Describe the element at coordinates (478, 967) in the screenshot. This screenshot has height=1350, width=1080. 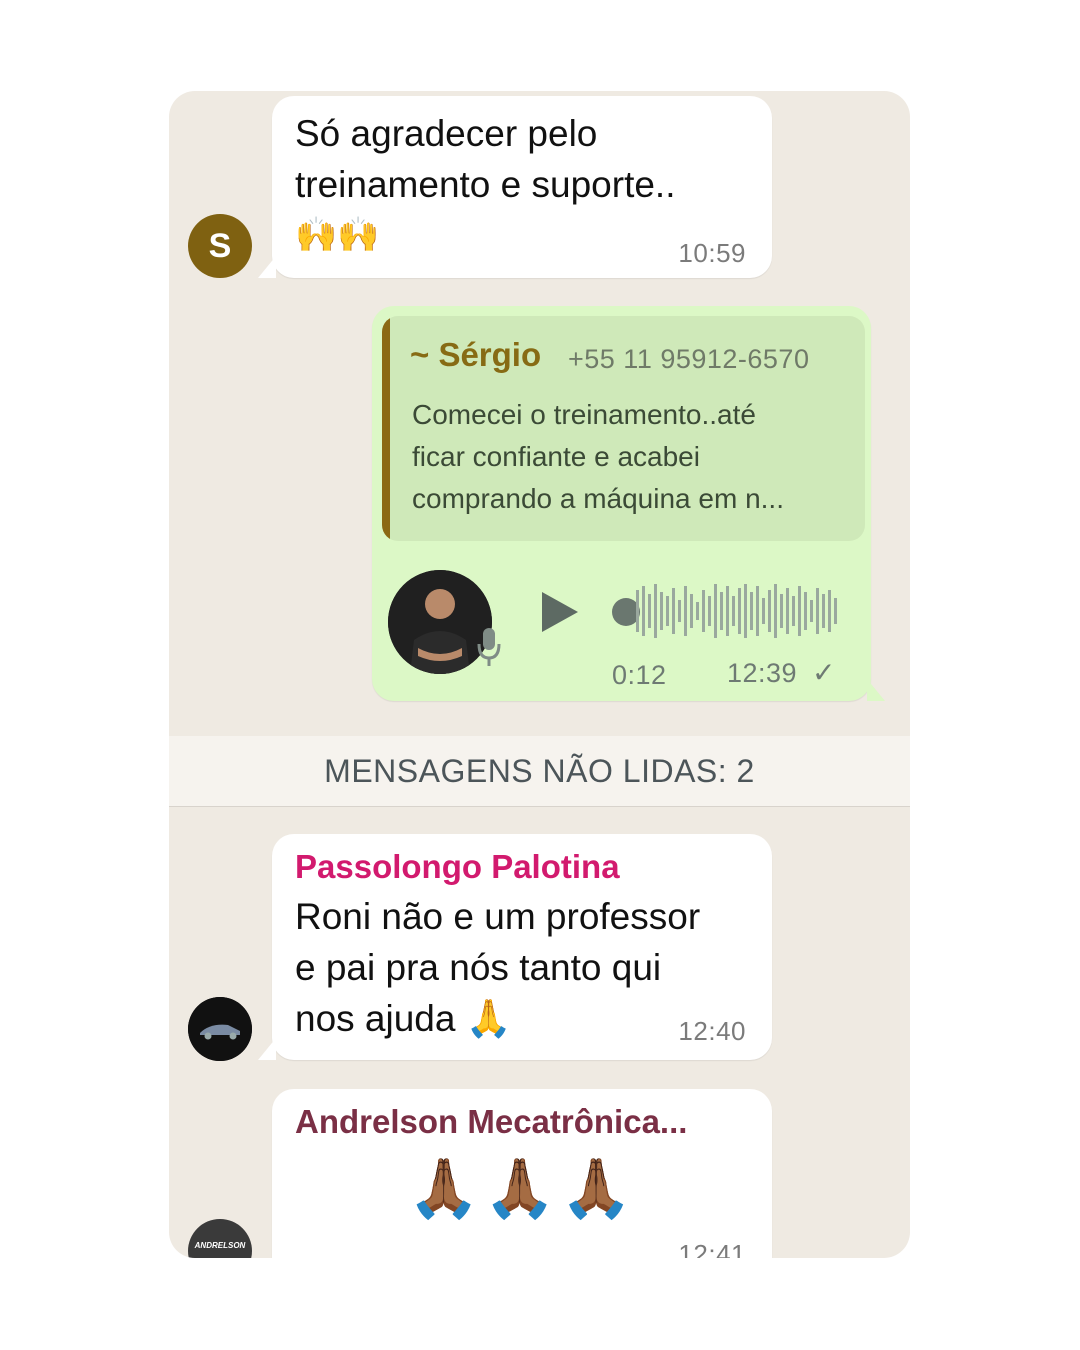
I see `message-text-line: e pai pra nós tanto qui` at that location.